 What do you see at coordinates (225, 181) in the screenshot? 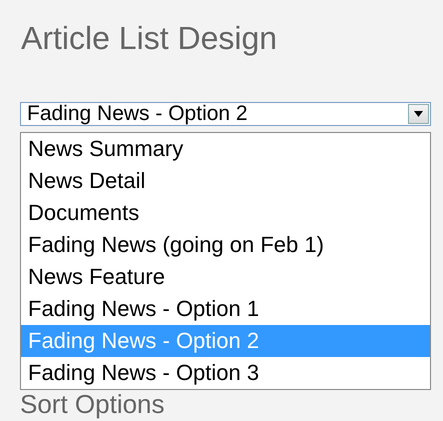
I see `dropdown-option: News Detail` at bounding box center [225, 181].